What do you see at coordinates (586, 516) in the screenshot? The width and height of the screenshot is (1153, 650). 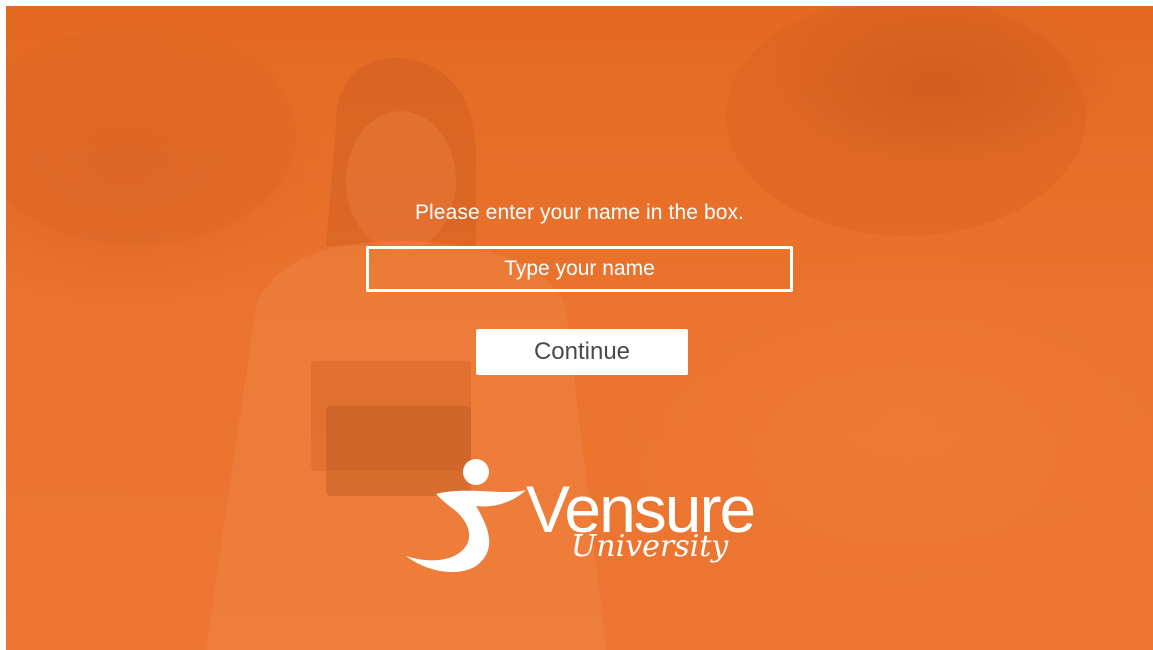 I see `vensure-university-logo: Vensure University` at bounding box center [586, 516].